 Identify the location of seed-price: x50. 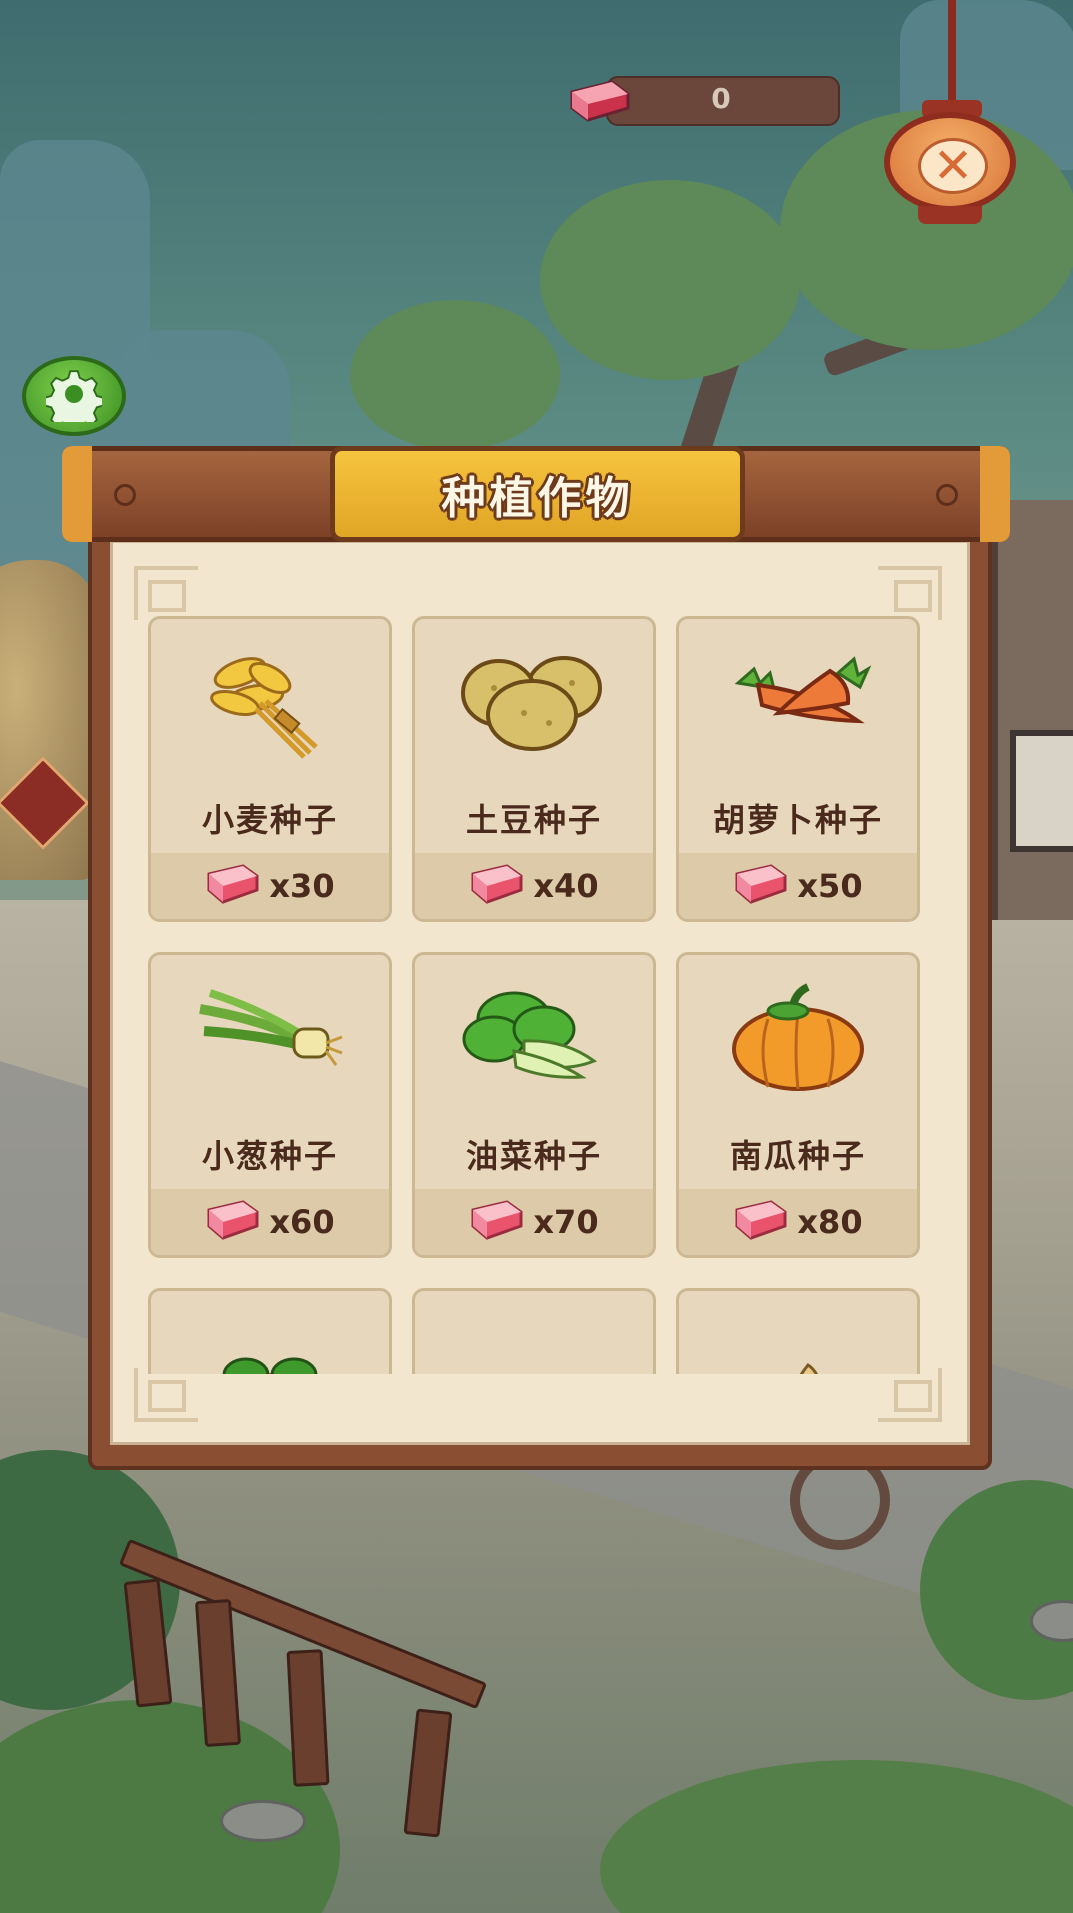
(798, 886).